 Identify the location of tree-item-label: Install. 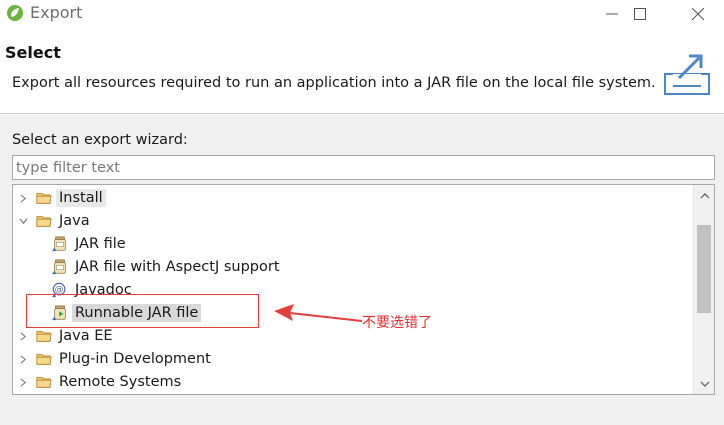
(81, 198).